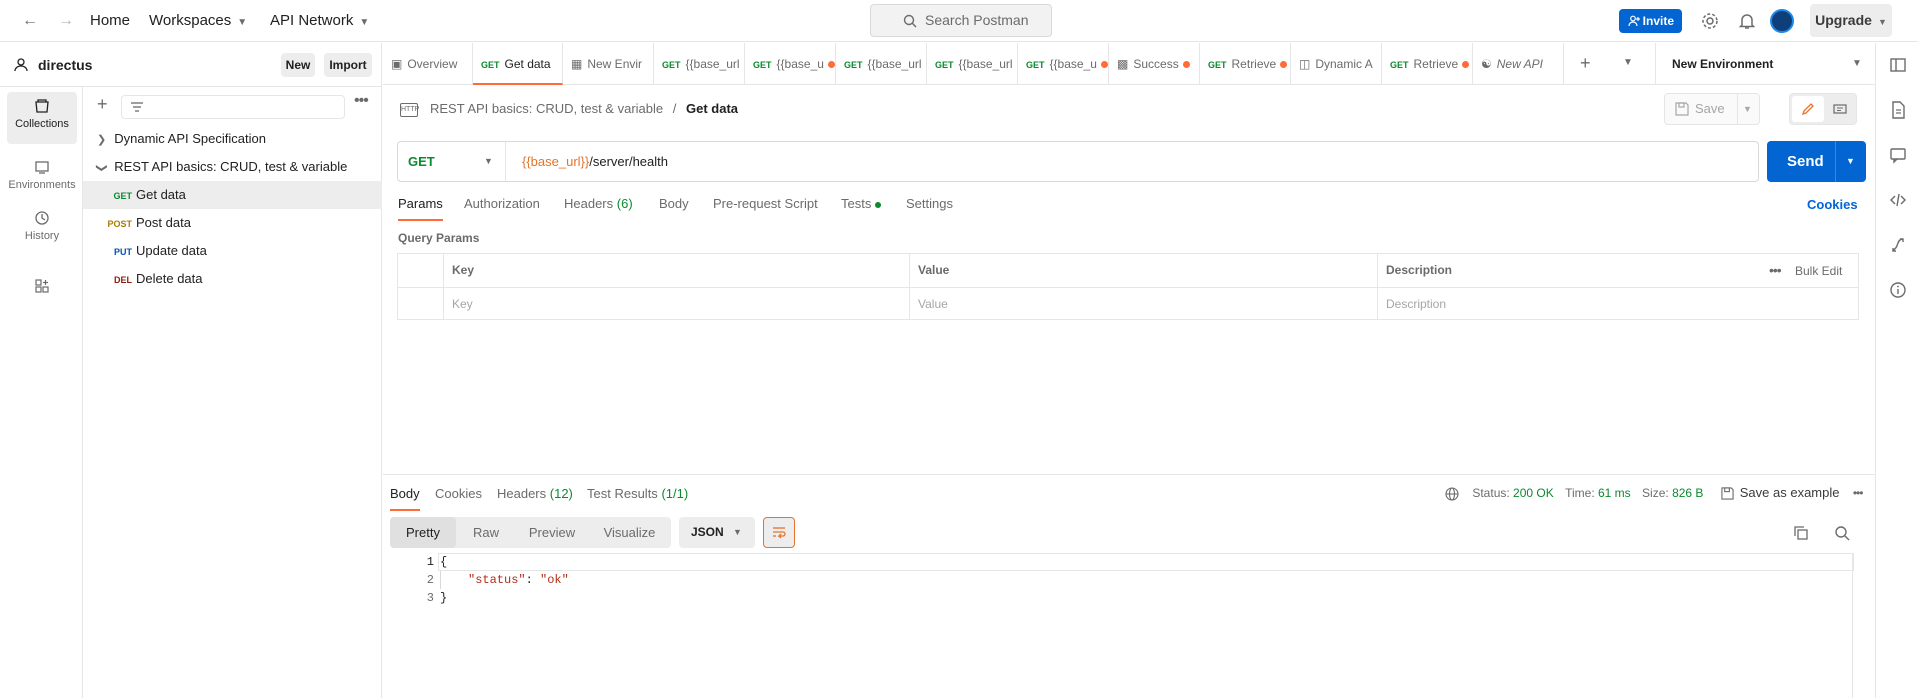 The image size is (1918, 698). What do you see at coordinates (1618, 303) in the screenshot?
I see `param-description-input: Description` at bounding box center [1618, 303].